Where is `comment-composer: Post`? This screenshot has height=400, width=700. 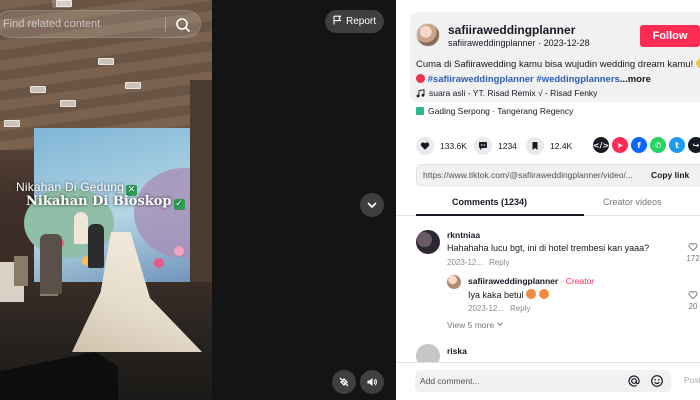
comment-composer: Post is located at coordinates (548, 381).